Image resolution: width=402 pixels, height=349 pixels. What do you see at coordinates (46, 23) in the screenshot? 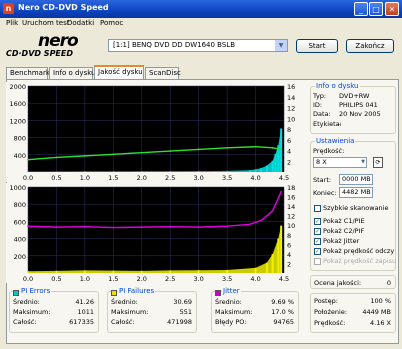
I see `menu-run-test: Uruchom test` at bounding box center [46, 23].